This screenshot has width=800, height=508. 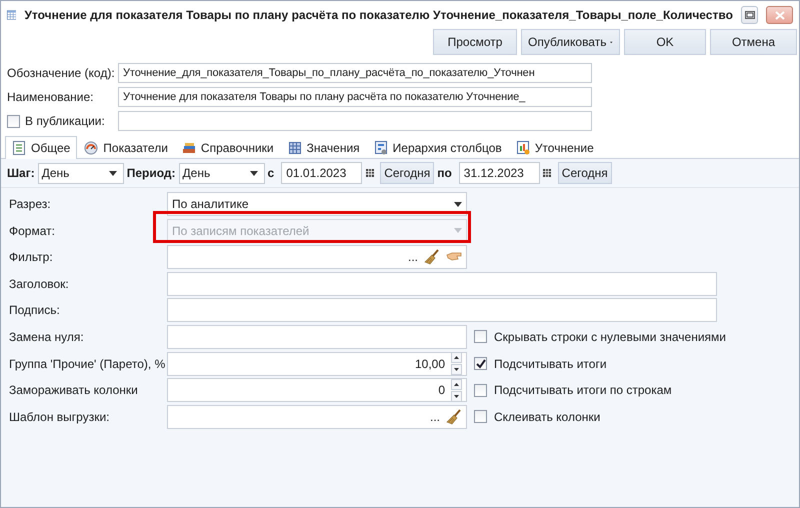 What do you see at coordinates (437, 147) in the screenshot?
I see `tab: Иерархия столбцов` at bounding box center [437, 147].